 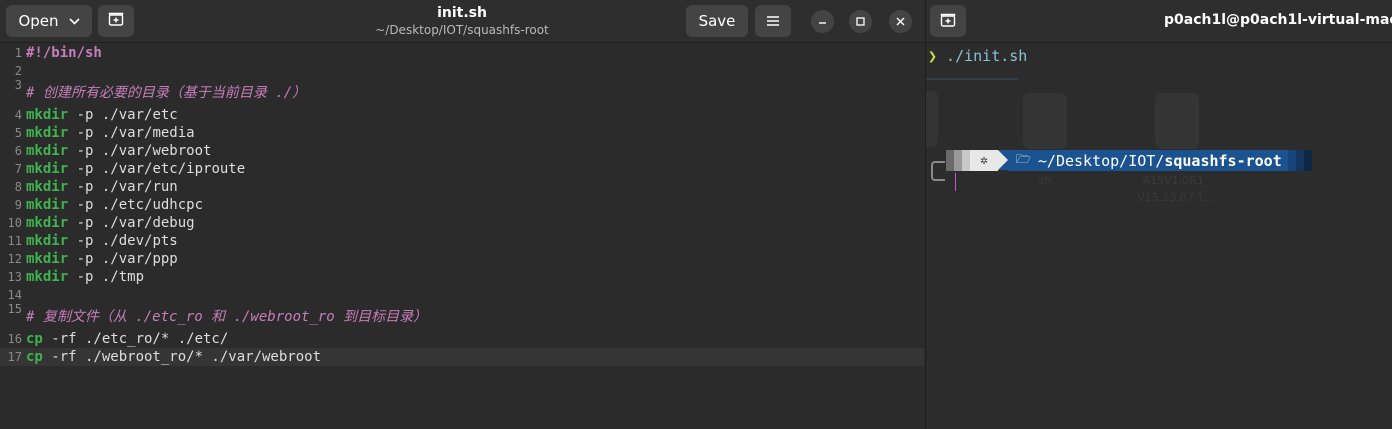 What do you see at coordinates (900, 21) in the screenshot?
I see `close-button` at bounding box center [900, 21].